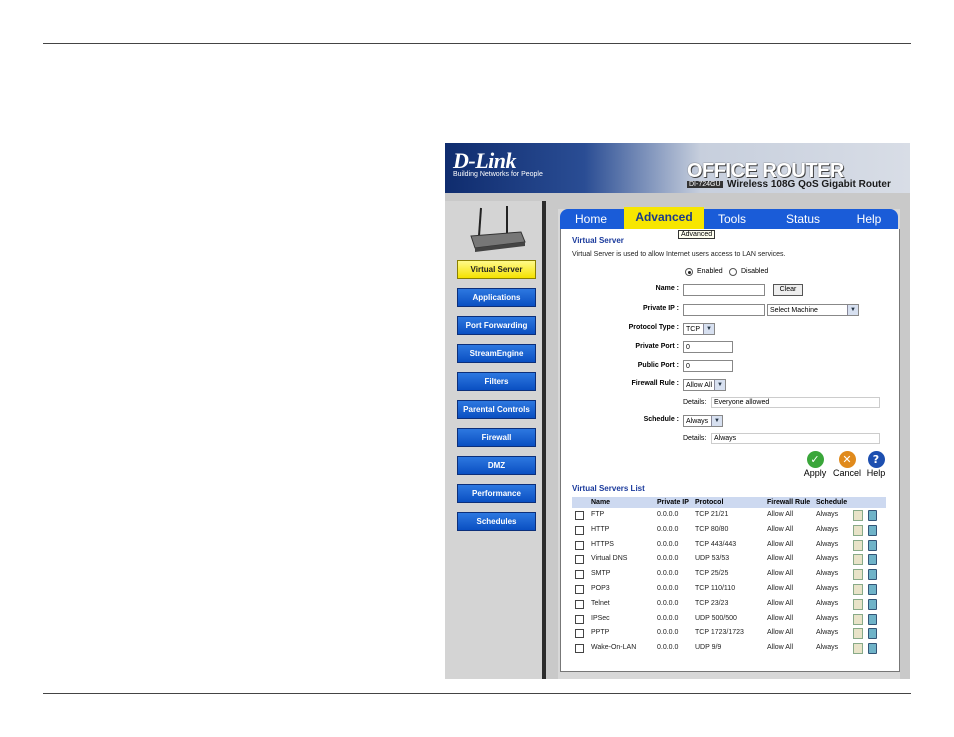 This screenshot has height=737, width=954. I want to click on private-port-field: 0, so click(708, 347).